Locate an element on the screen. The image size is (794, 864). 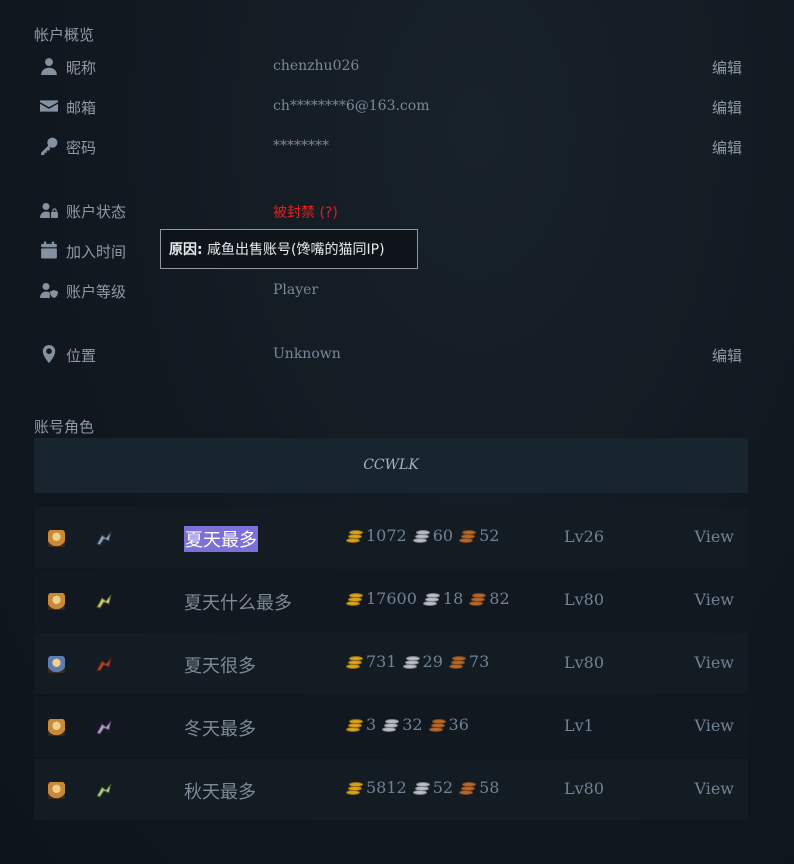
silver-amount: 52 is located at coordinates (443, 787).